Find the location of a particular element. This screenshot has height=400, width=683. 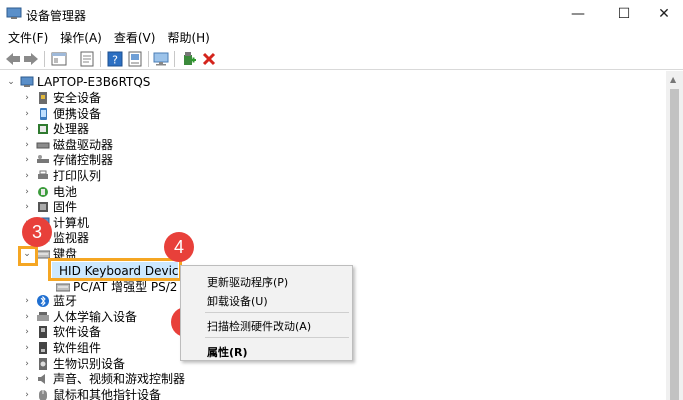

disk-drive-icon is located at coordinates (43, 145).